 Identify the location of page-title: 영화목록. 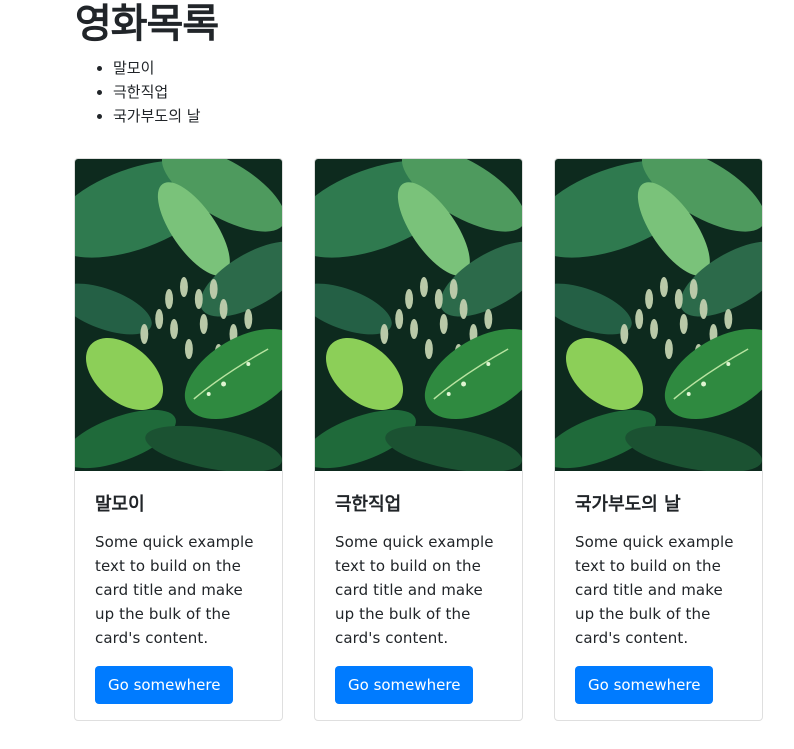
(147, 24).